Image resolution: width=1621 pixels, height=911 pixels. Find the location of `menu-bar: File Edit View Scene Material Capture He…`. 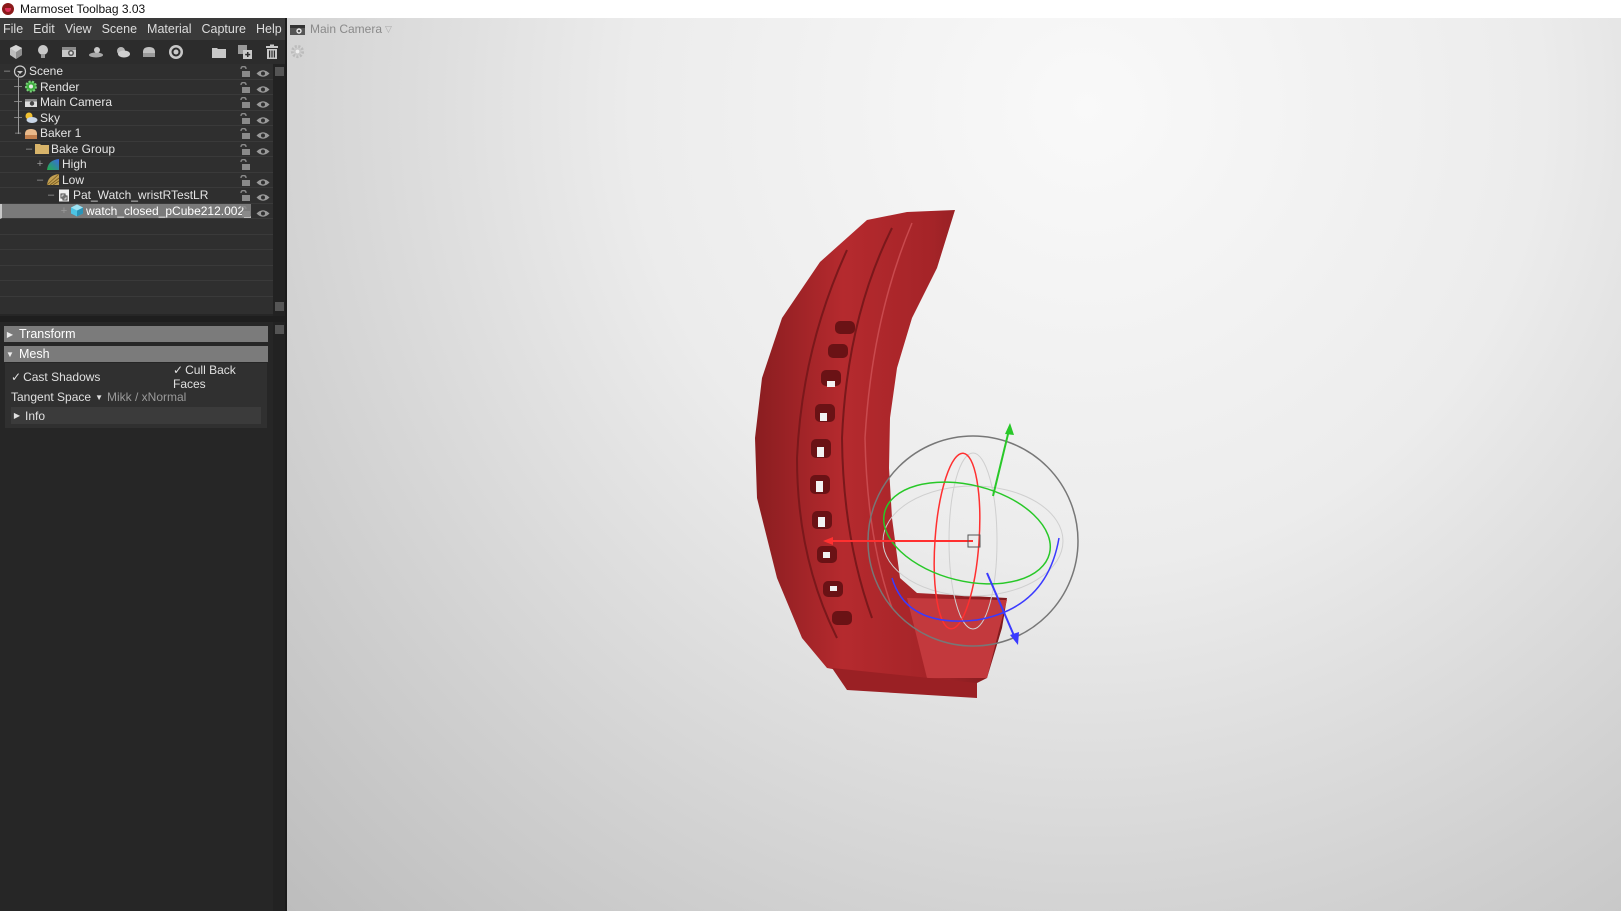

menu-bar: File Edit View Scene Material Capture He… is located at coordinates (143, 29).